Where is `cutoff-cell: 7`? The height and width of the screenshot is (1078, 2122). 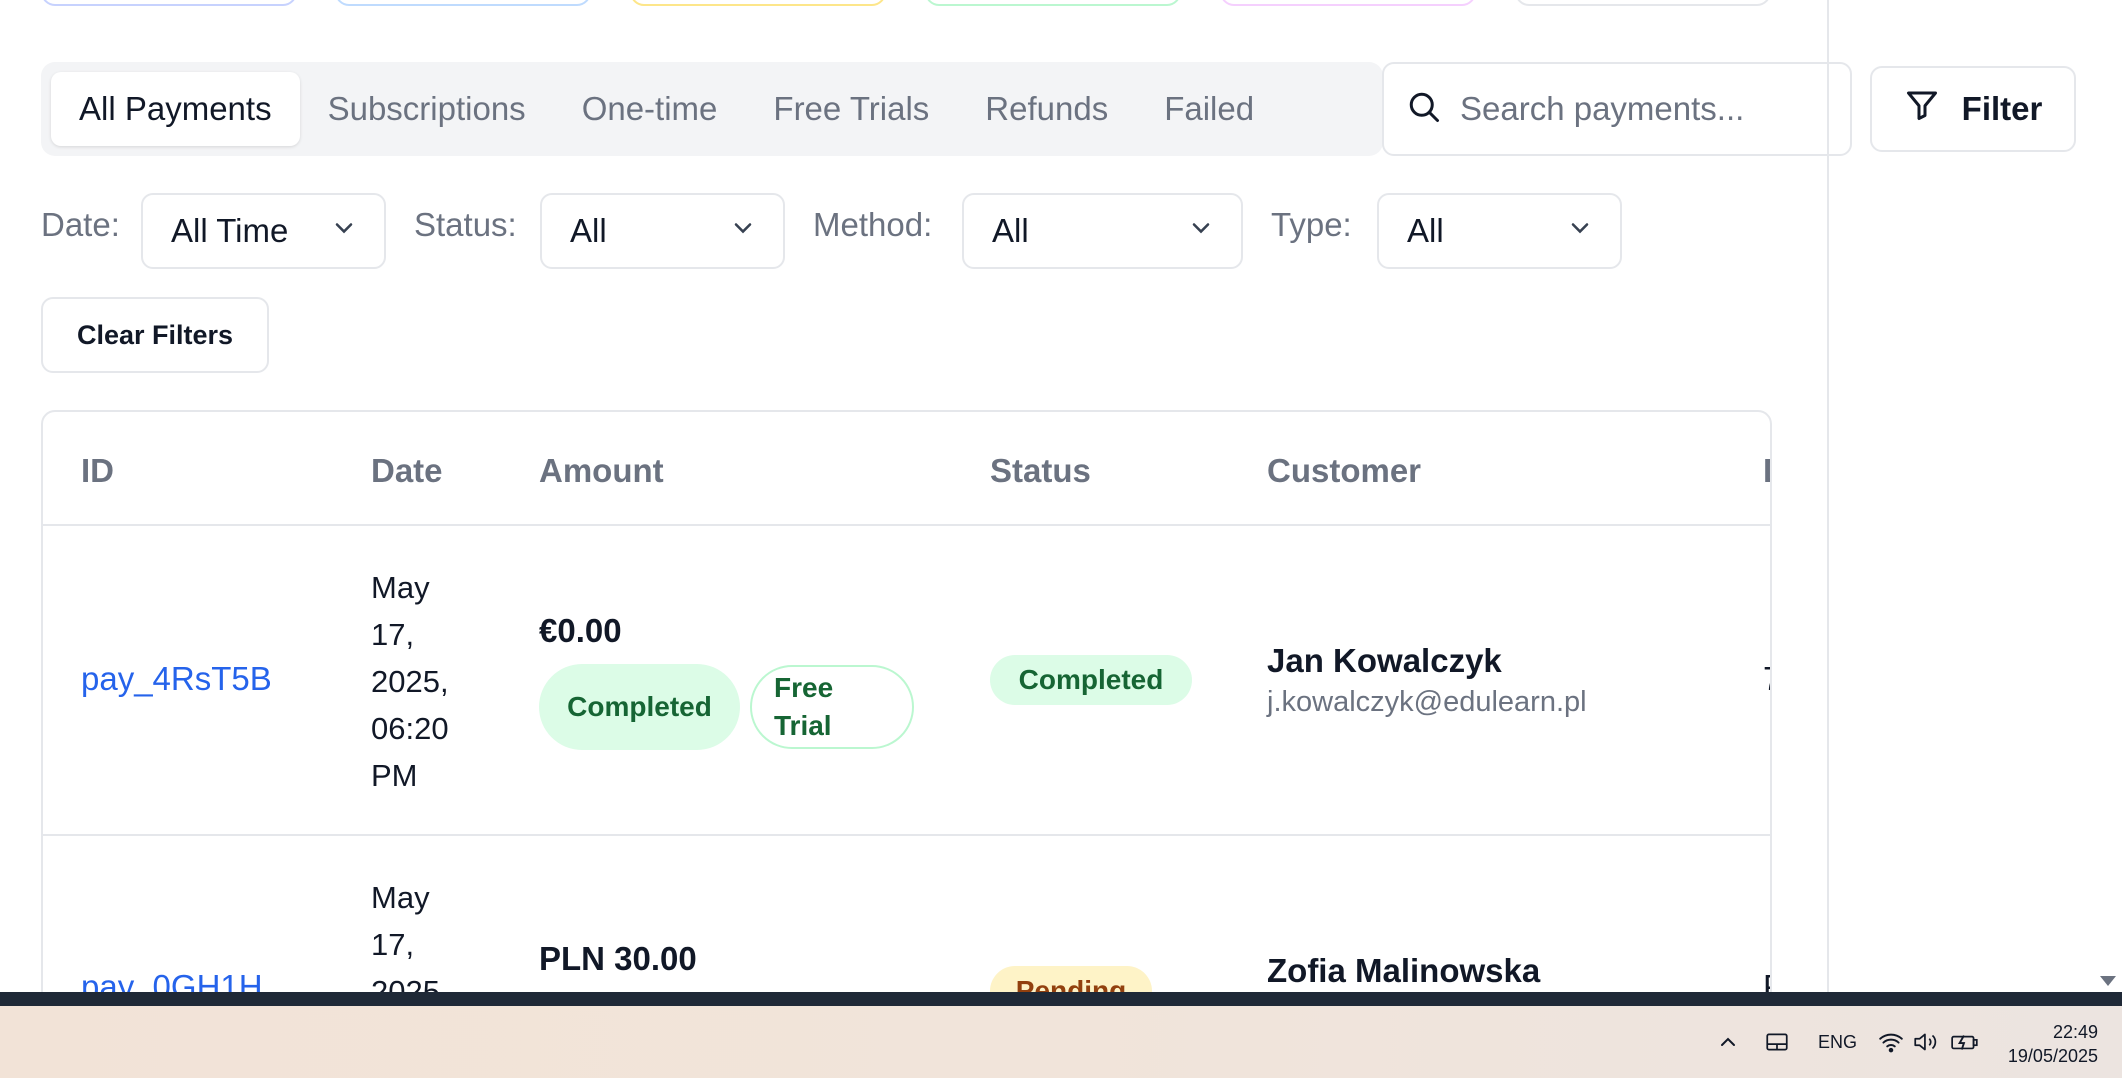 cutoff-cell: 7 is located at coordinates (1766, 679).